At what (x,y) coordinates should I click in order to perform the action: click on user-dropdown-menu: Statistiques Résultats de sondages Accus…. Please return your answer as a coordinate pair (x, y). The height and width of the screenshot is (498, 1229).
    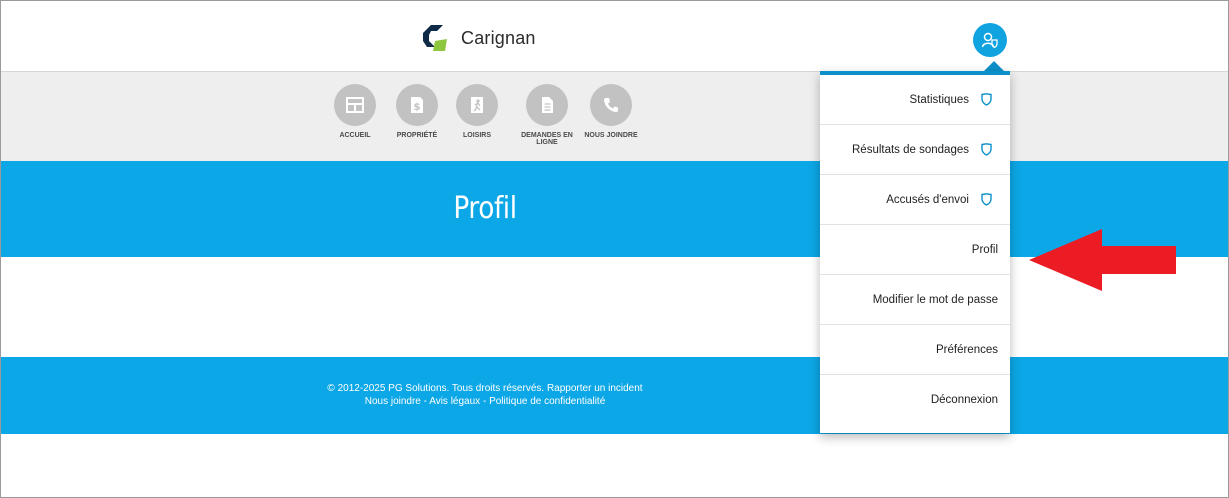
    Looking at the image, I should click on (915, 252).